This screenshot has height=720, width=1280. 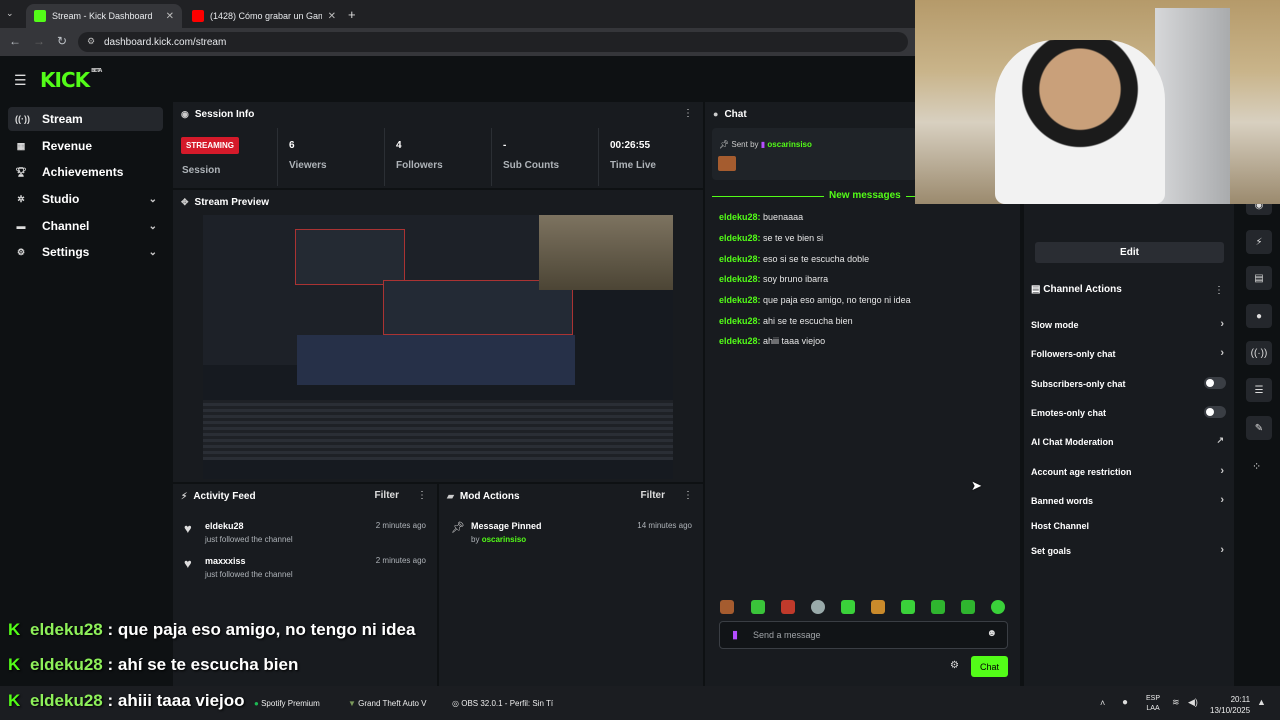 What do you see at coordinates (1128, 441) in the screenshot?
I see `ai-moderation-row: AI Chat Moderation ↗` at bounding box center [1128, 441].